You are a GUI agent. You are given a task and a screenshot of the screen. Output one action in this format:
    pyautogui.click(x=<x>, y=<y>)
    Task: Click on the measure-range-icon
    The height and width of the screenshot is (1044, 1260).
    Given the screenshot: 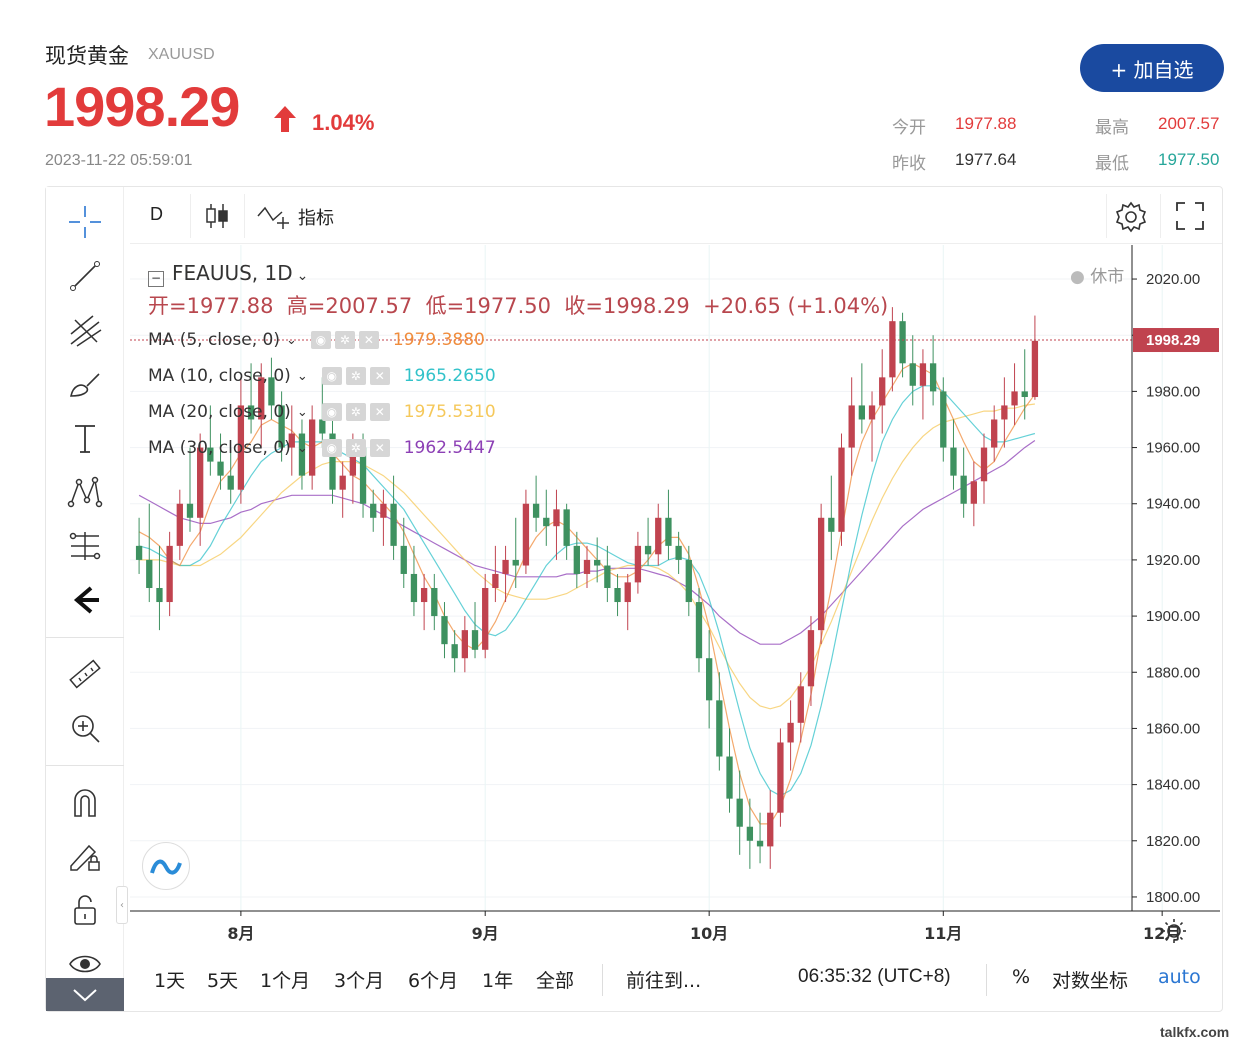 What is the action you would take?
    pyautogui.click(x=85, y=546)
    